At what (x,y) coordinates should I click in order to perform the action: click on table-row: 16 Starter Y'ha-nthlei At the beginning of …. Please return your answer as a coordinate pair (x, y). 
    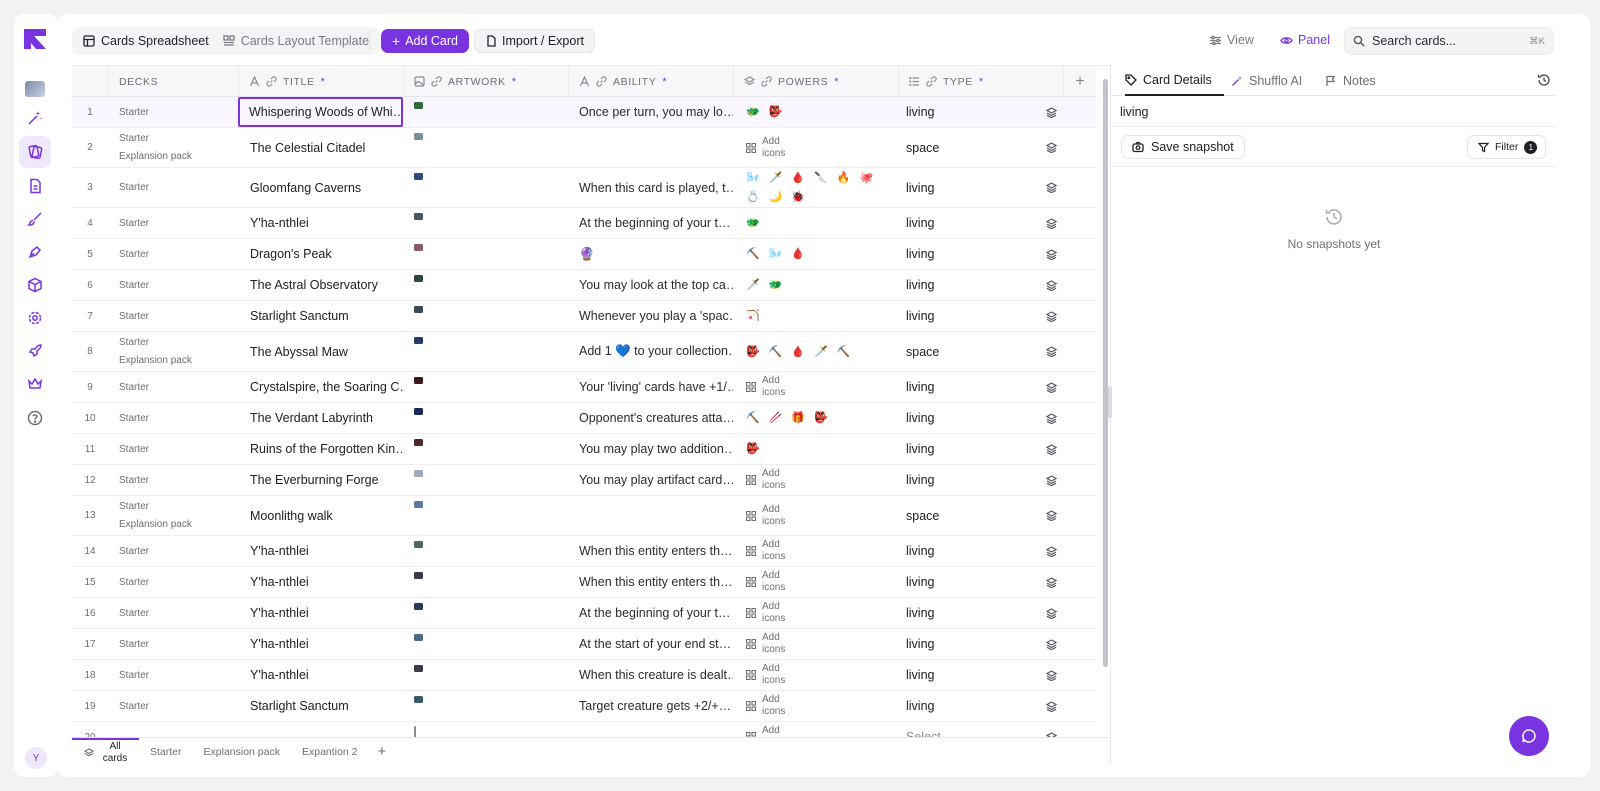
    Looking at the image, I should click on (584, 613).